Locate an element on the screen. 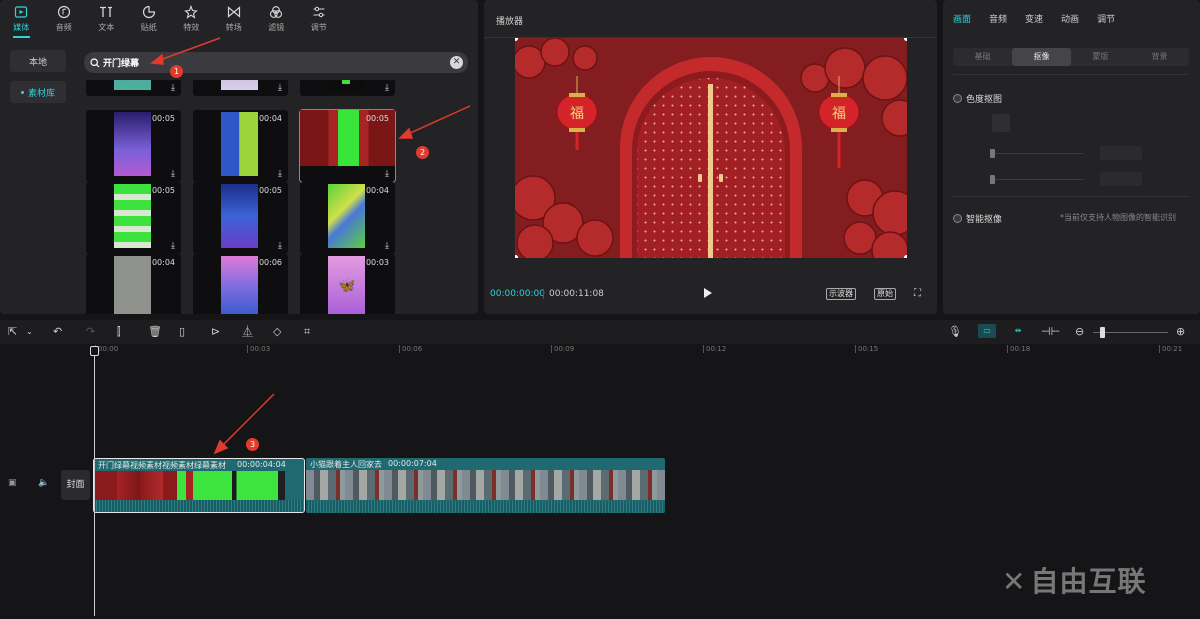  annotation-marker: 3 is located at coordinates (252, 444).